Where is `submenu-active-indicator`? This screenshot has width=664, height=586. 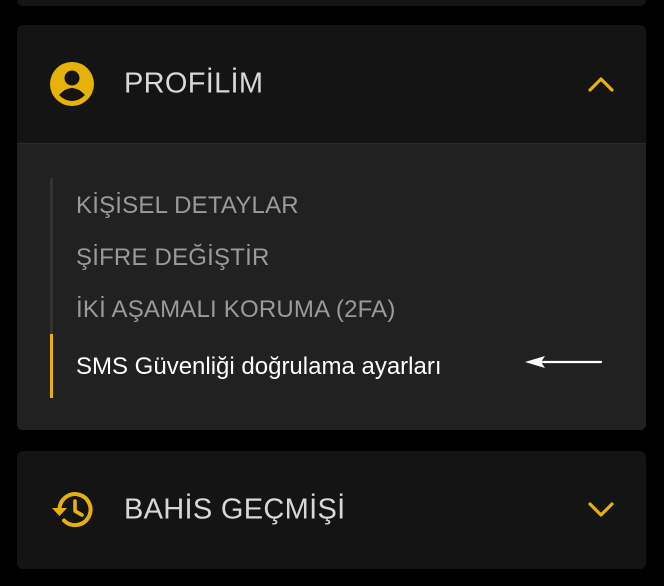 submenu-active-indicator is located at coordinates (51, 366).